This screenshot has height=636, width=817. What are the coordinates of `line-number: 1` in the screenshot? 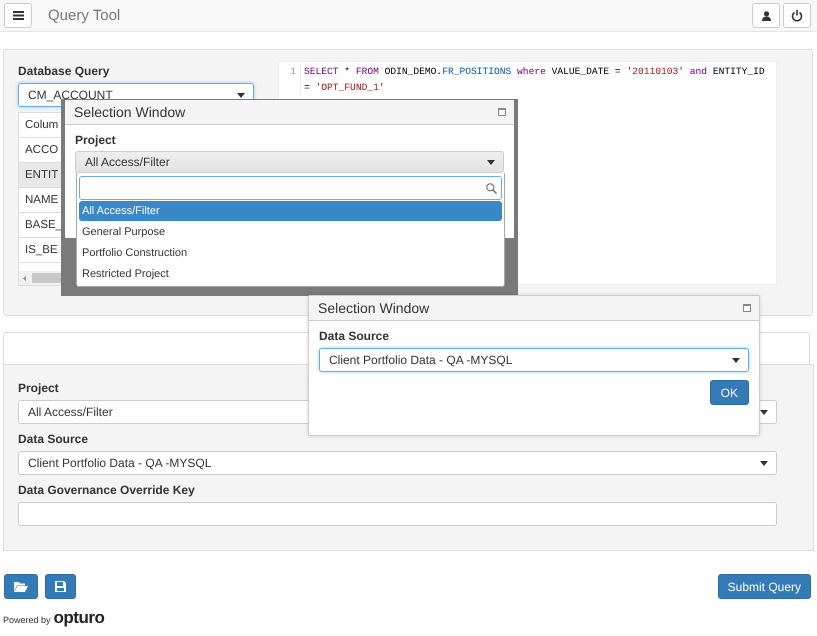 It's located at (293, 72).